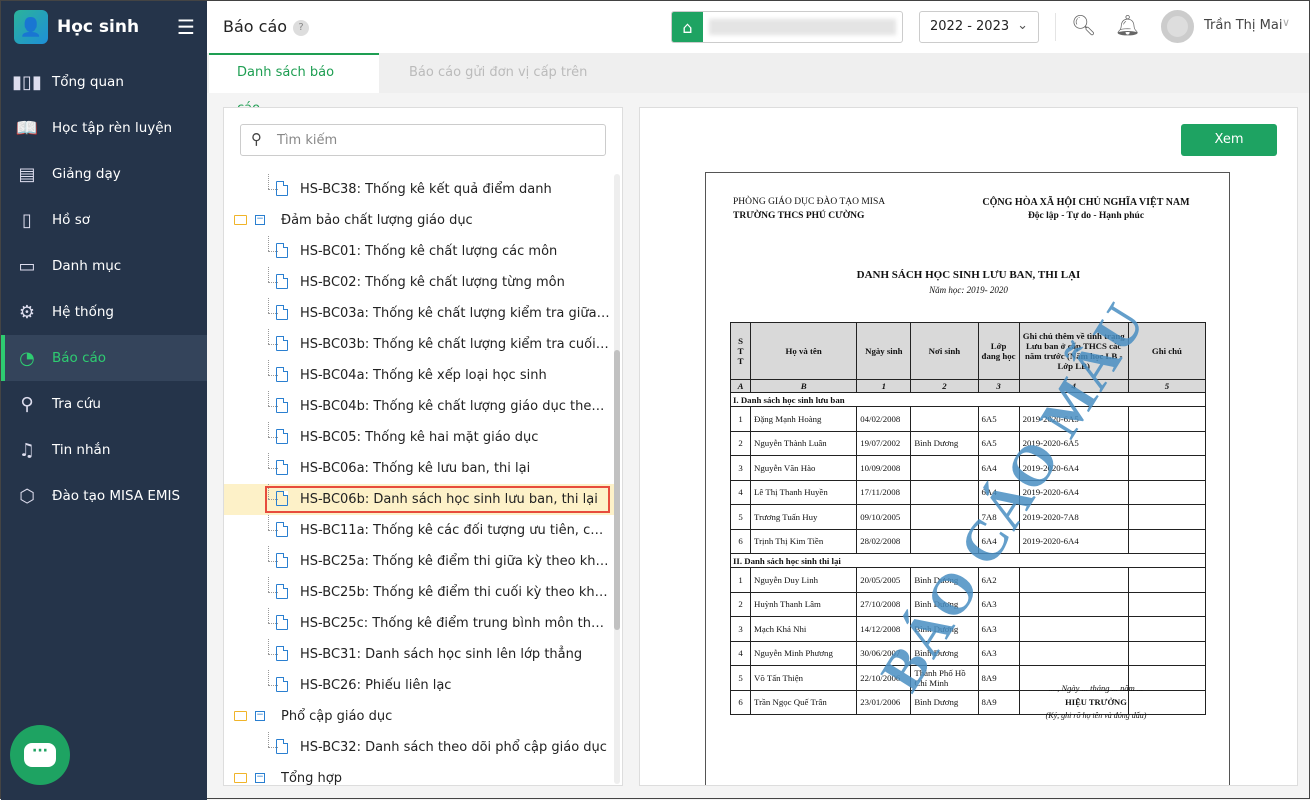 This screenshot has height=800, width=1310. What do you see at coordinates (1177, 26) in the screenshot?
I see `avatar` at bounding box center [1177, 26].